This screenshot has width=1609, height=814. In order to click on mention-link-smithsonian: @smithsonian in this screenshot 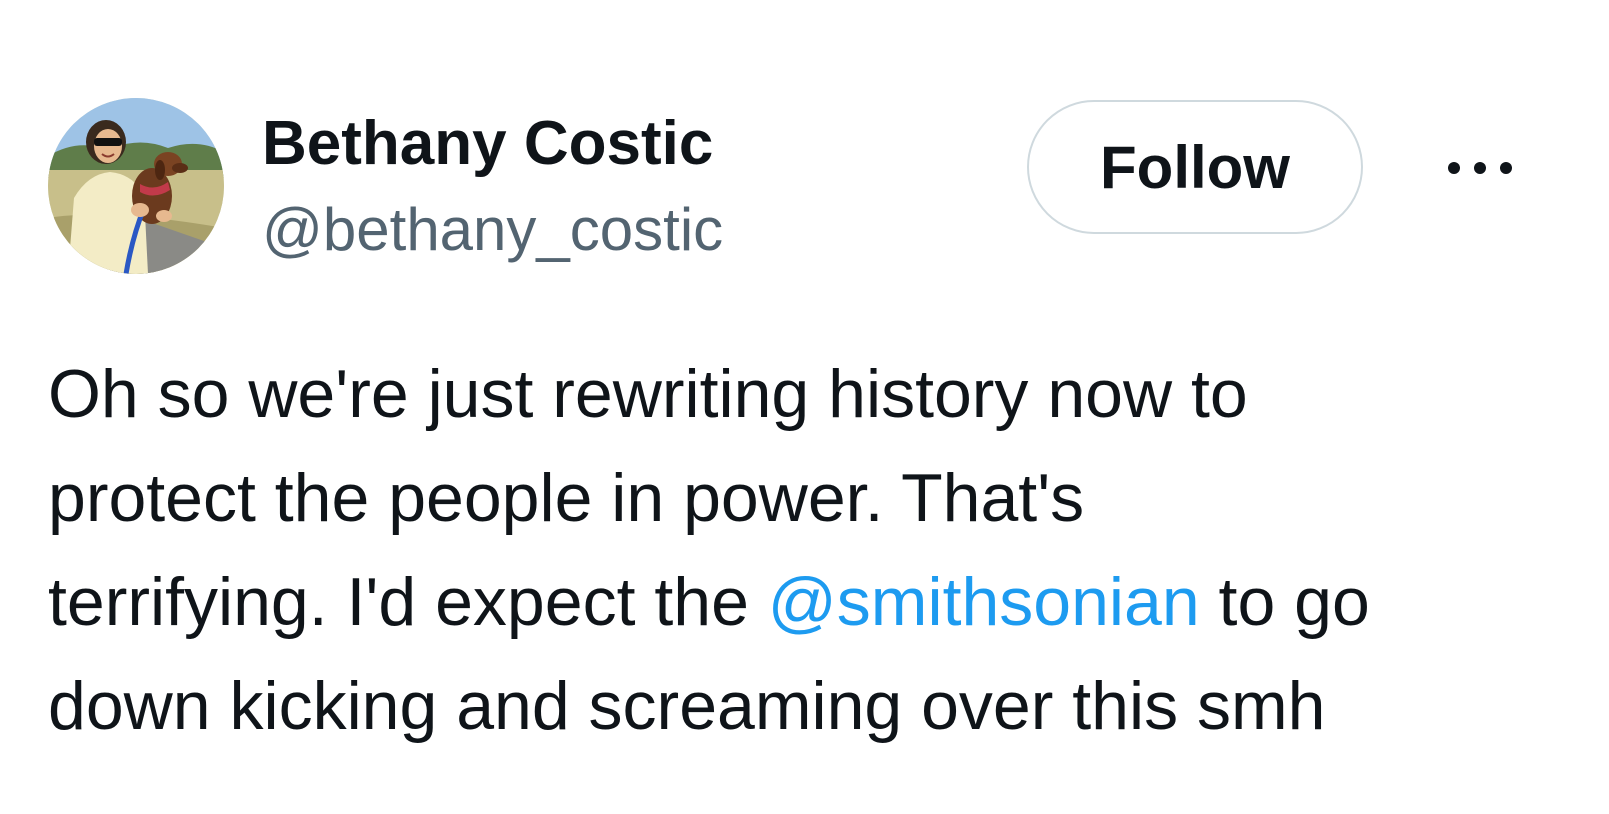, I will do `click(984, 602)`.